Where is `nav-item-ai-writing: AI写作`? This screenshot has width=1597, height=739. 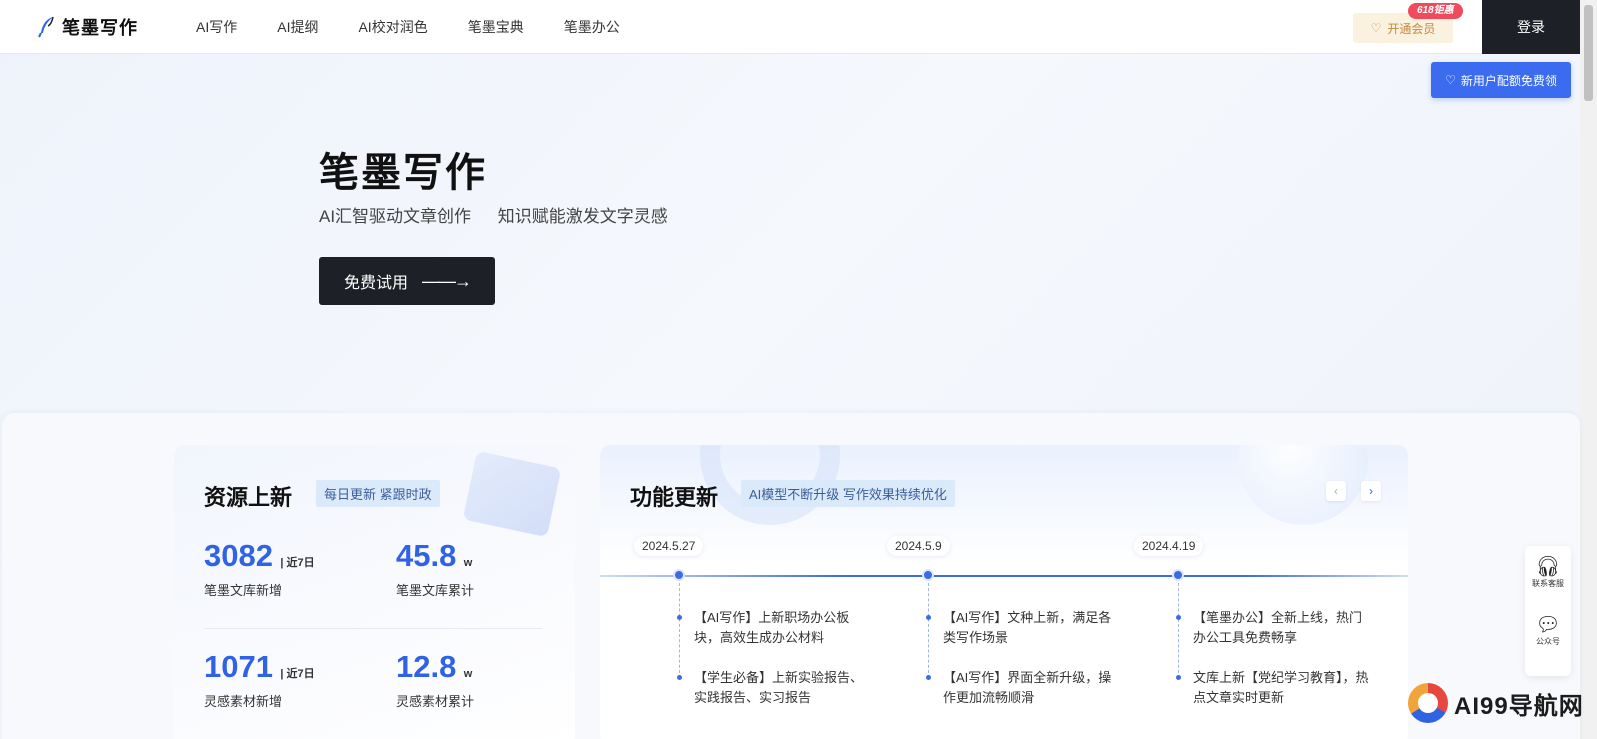
nav-item-ai-writing: AI写作 is located at coordinates (216, 27).